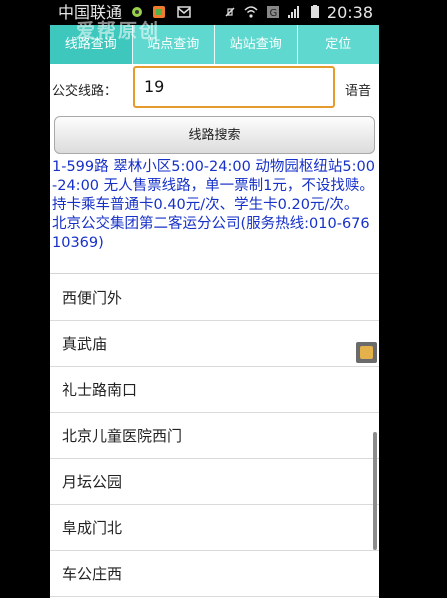 Image resolution: width=447 pixels, height=598 pixels. Describe the element at coordinates (184, 12) in the screenshot. I see `mail-icon` at that location.